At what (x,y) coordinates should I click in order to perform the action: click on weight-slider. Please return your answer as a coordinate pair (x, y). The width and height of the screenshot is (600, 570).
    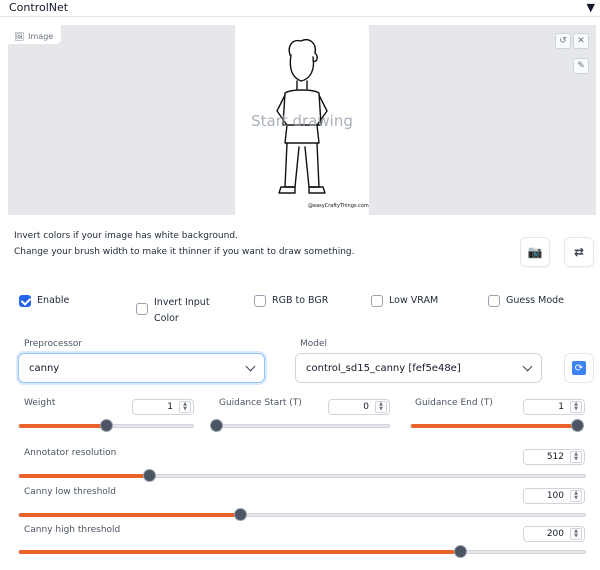
    Looking at the image, I should click on (106, 425).